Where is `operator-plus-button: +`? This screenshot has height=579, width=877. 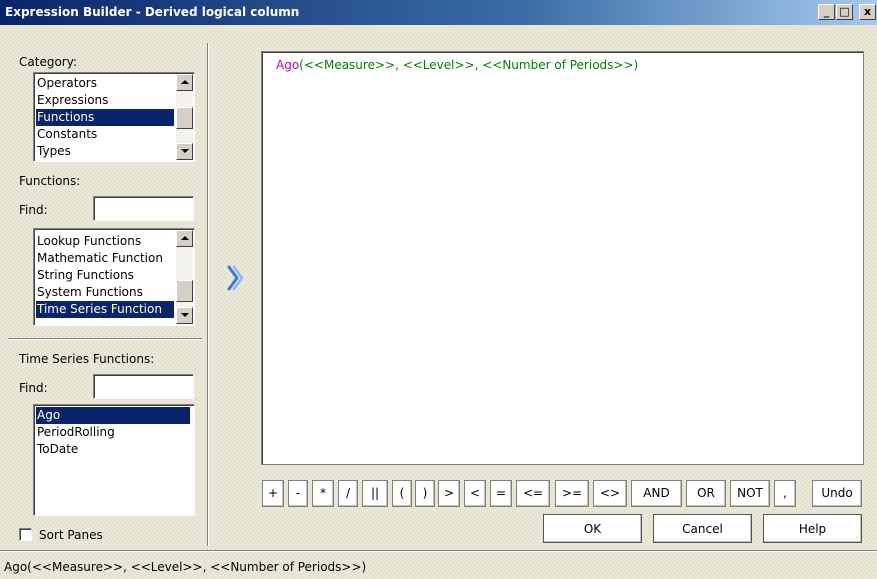 operator-plus-button: + is located at coordinates (273, 493).